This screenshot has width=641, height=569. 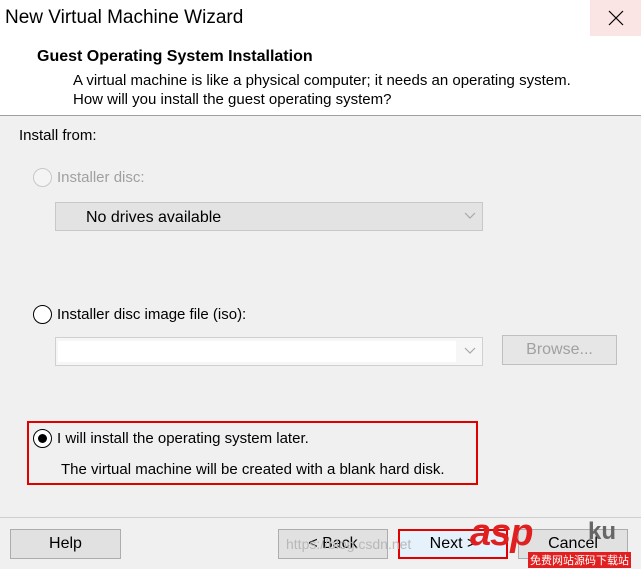 I want to click on close-button, so click(x=615, y=18).